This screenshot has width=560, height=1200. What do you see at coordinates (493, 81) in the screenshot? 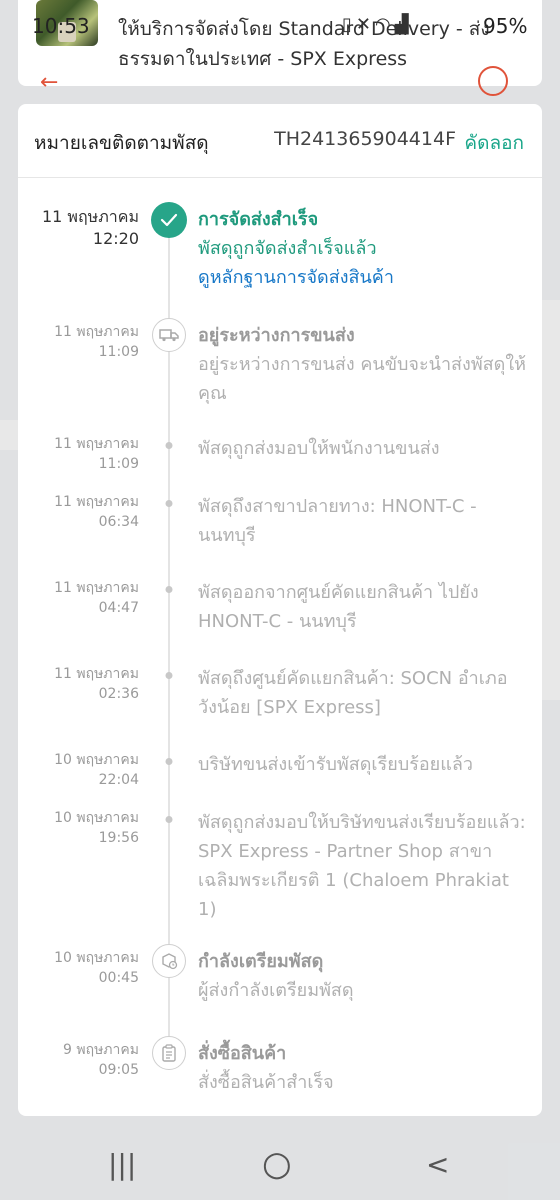
I see `info-icon` at bounding box center [493, 81].